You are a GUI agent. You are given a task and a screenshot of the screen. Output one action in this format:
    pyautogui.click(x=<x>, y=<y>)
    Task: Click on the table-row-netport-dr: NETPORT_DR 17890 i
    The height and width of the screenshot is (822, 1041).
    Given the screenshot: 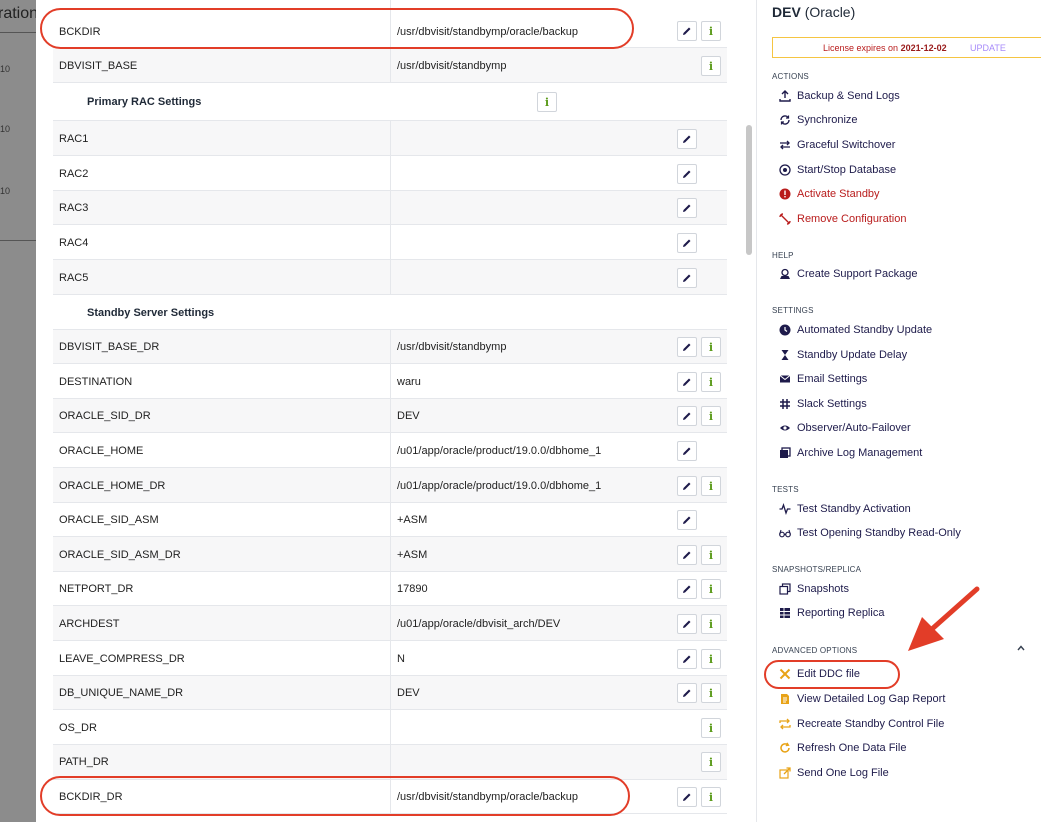 What is the action you would take?
    pyautogui.click(x=390, y=589)
    